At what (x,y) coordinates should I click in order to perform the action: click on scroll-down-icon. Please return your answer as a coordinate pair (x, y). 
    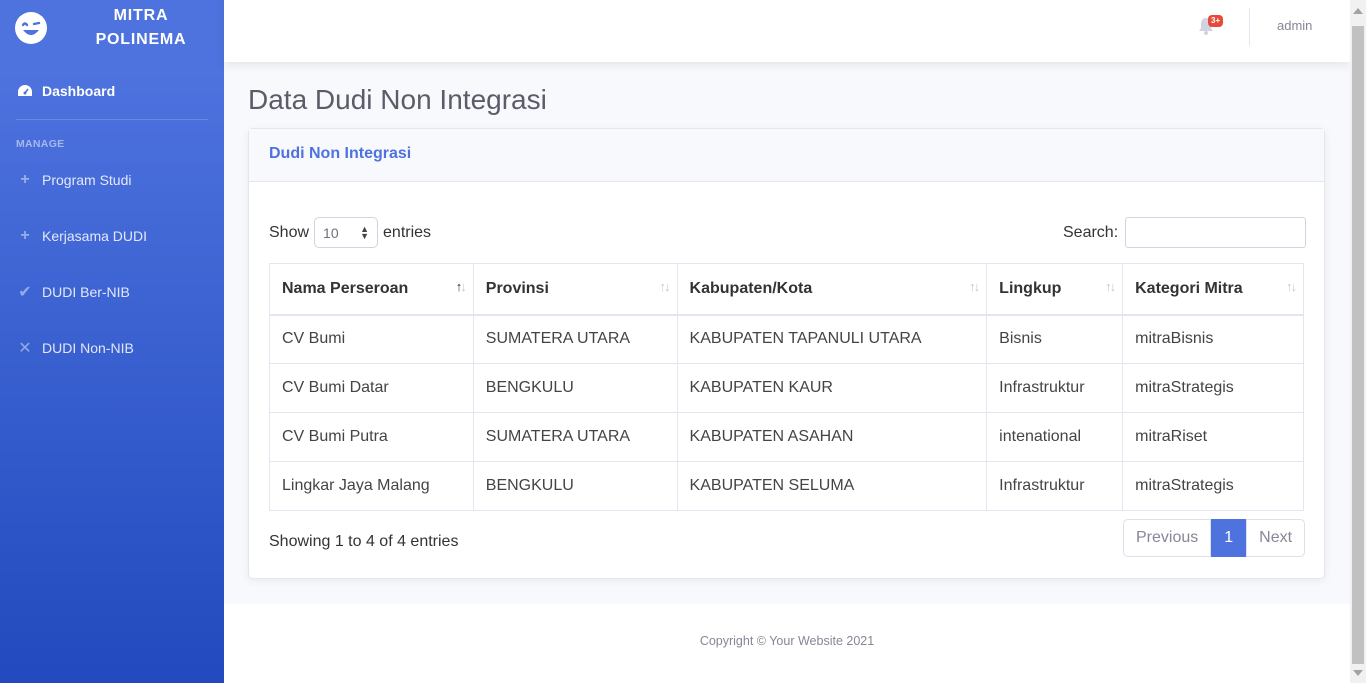
    Looking at the image, I should click on (1358, 673).